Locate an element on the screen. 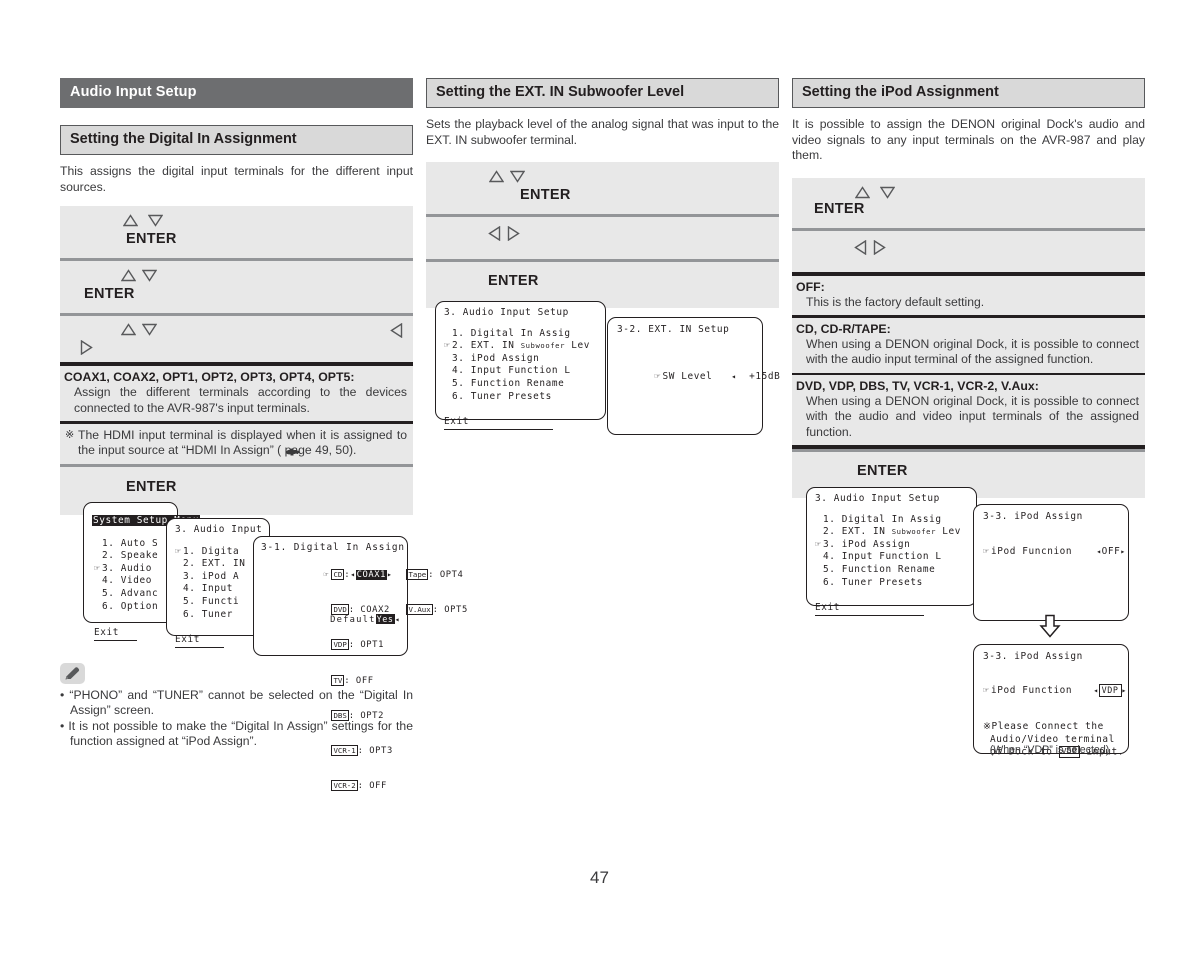 Image resolution: width=1199 pixels, height=954 pixels. lcd-item-selected: ☞ 3. iPod Assign is located at coordinates (863, 544).